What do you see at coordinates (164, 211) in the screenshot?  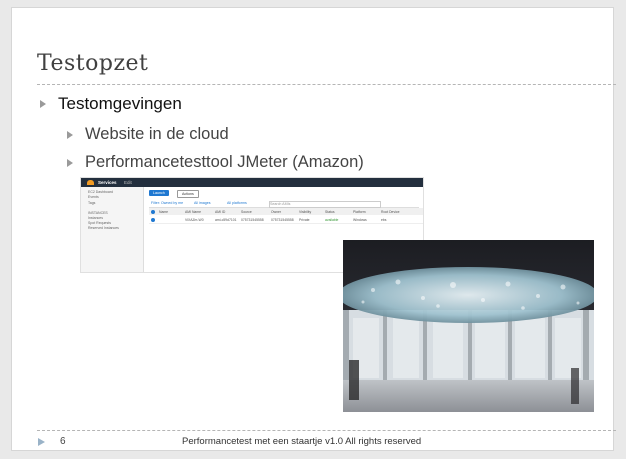 I see `column-header: Name` at bounding box center [164, 211].